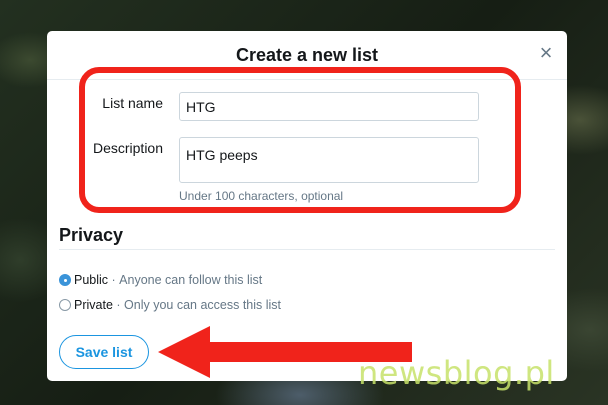 The image size is (608, 405). What do you see at coordinates (456, 373) in the screenshot?
I see `watermark: newsblog.pl` at bounding box center [456, 373].